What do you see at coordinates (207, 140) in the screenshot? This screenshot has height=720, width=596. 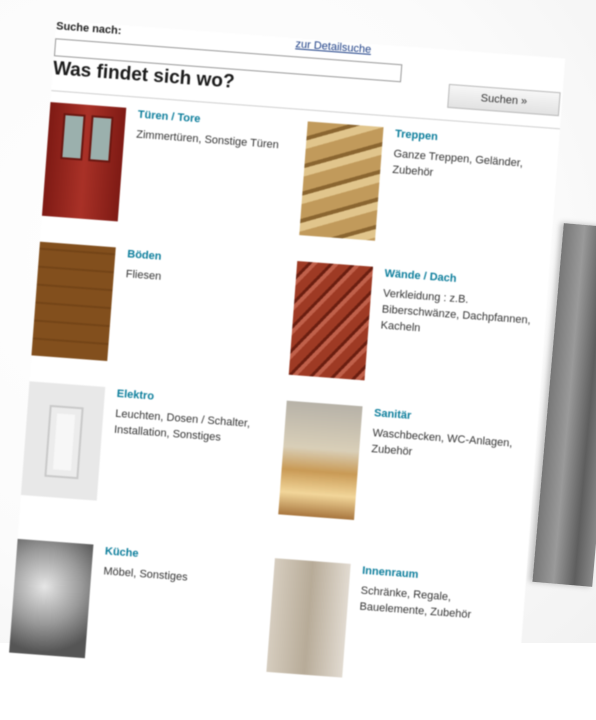 I see `category-description: Zimmertüren, Sonstige Türen` at bounding box center [207, 140].